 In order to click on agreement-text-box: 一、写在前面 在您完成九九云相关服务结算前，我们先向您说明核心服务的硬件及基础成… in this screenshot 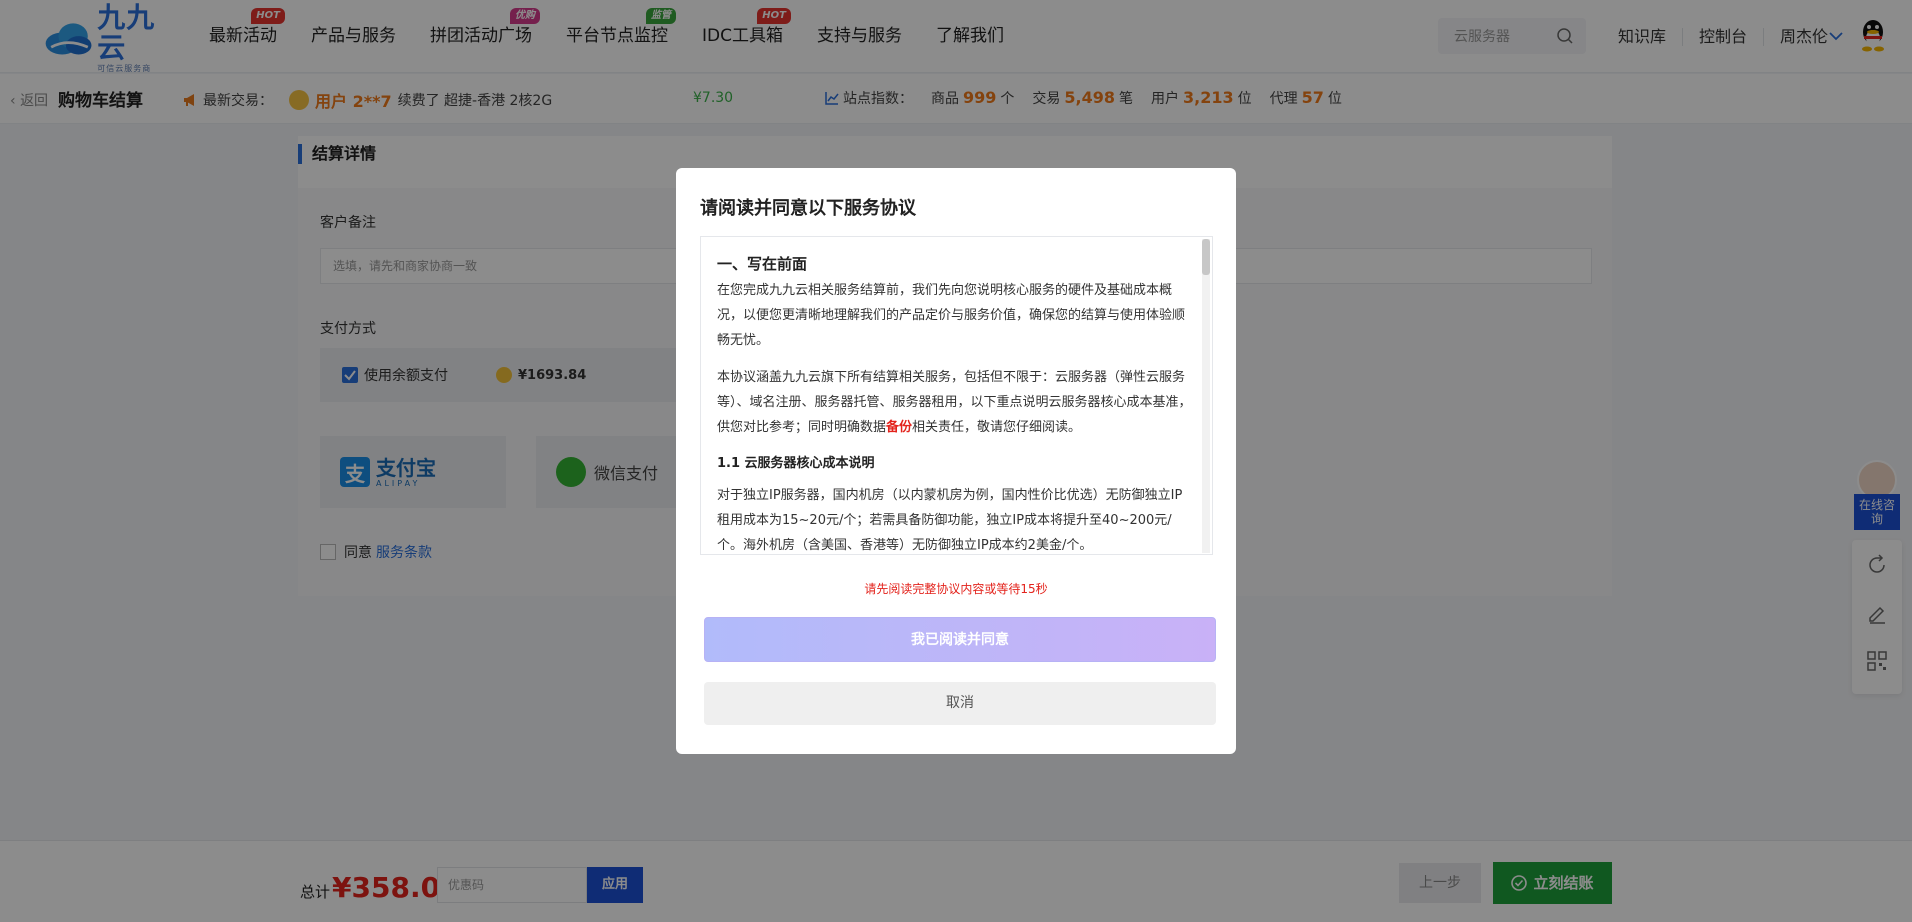, I will do `click(956, 395)`.